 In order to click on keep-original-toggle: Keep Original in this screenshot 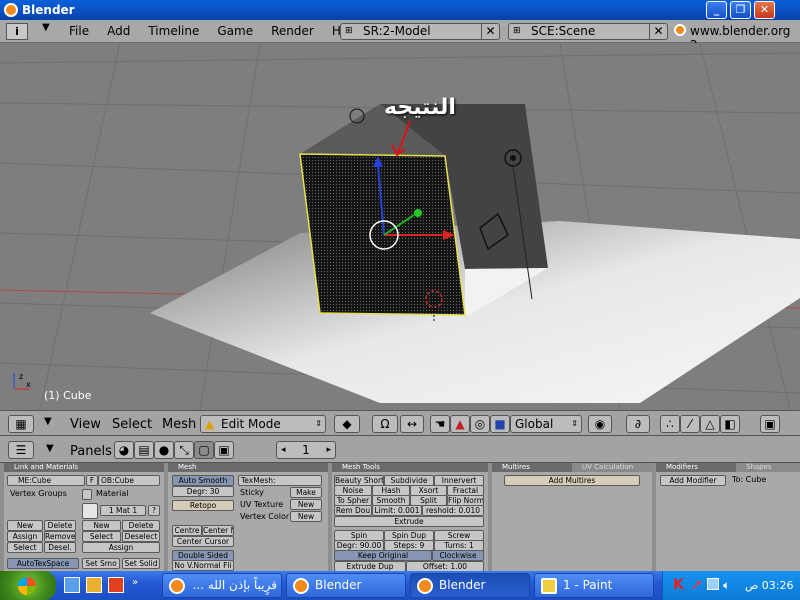, I will do `click(383, 555)`.